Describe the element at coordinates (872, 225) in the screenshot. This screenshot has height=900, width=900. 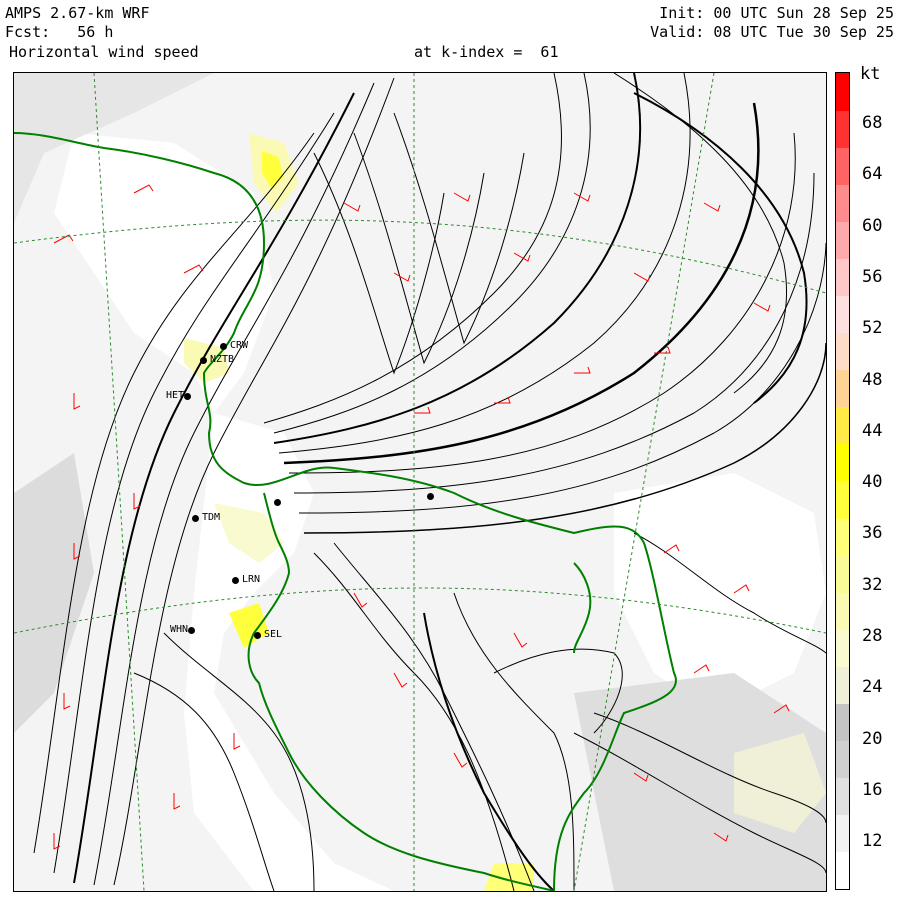
I see `colorbar-tick-label: 60` at that location.